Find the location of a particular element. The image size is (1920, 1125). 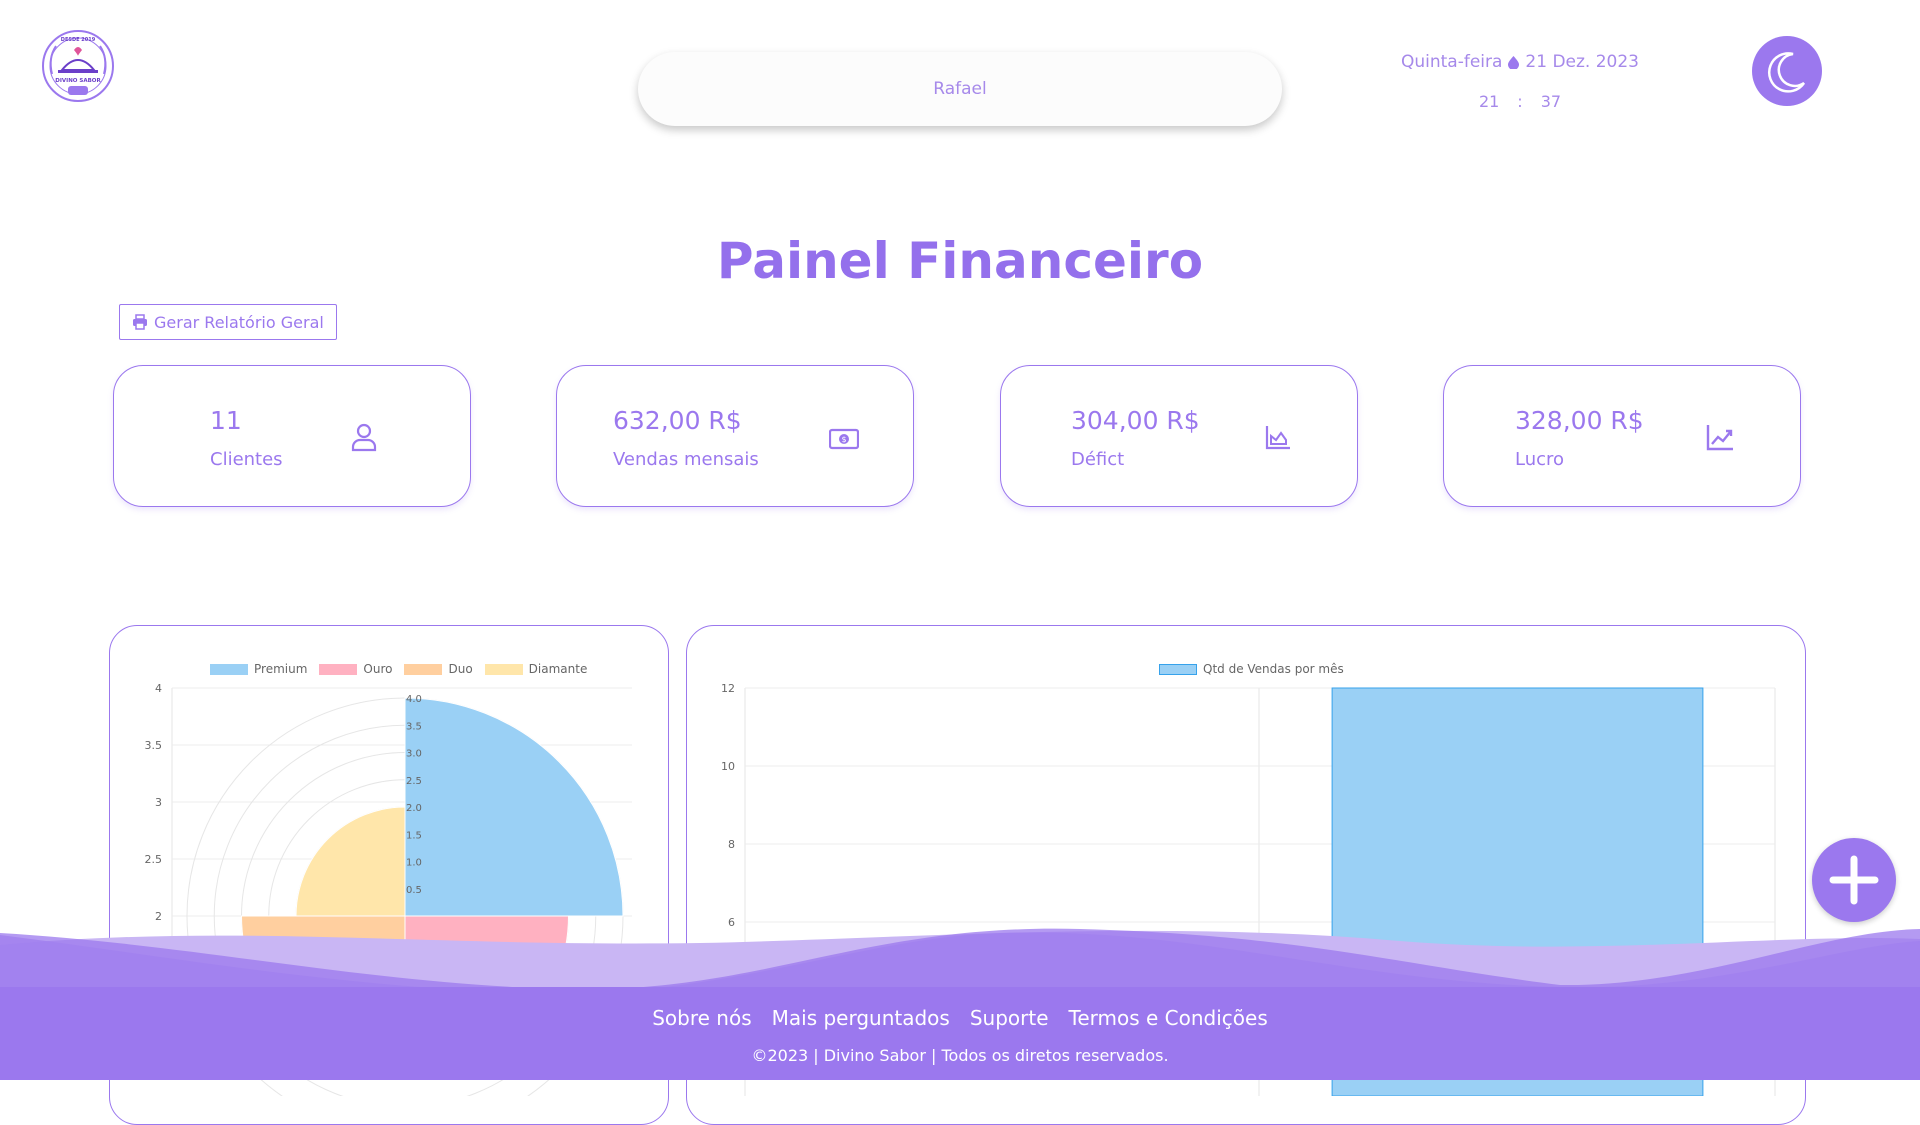

brand-logo: DESDE 2019 DIVINO SABOR is located at coordinates (78, 66).